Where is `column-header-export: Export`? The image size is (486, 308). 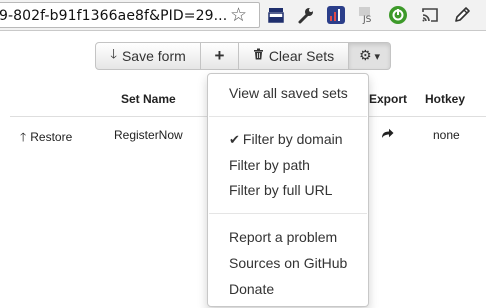 column-header-export: Export is located at coordinates (388, 99).